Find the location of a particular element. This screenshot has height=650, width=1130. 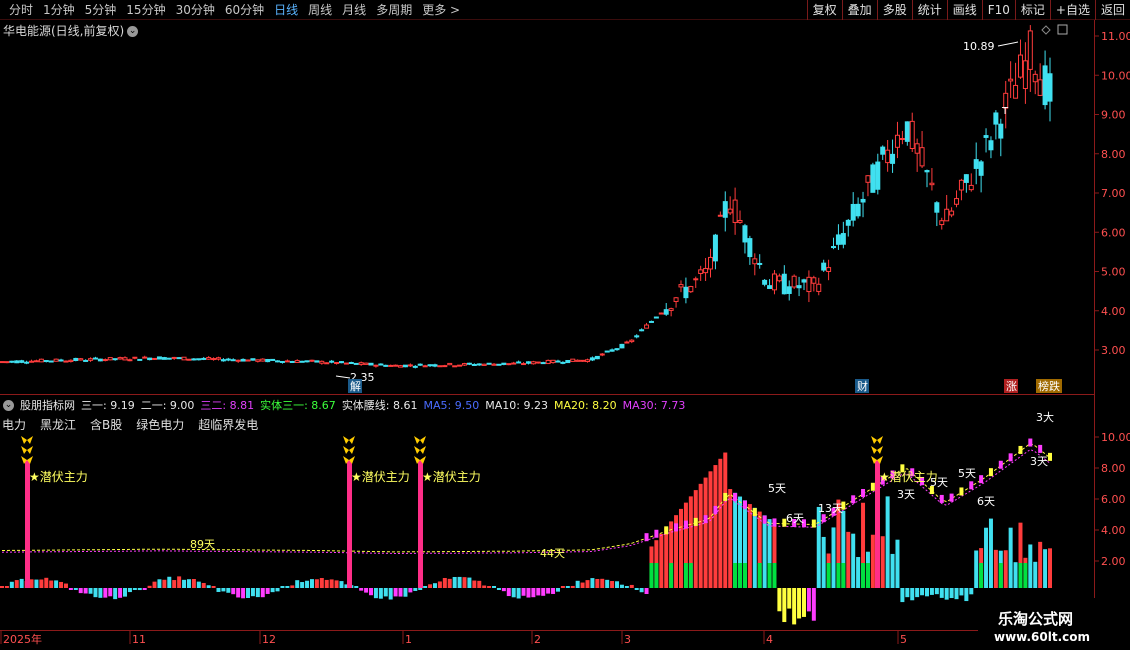

sector-tag: 电力 is located at coordinates (14, 424).